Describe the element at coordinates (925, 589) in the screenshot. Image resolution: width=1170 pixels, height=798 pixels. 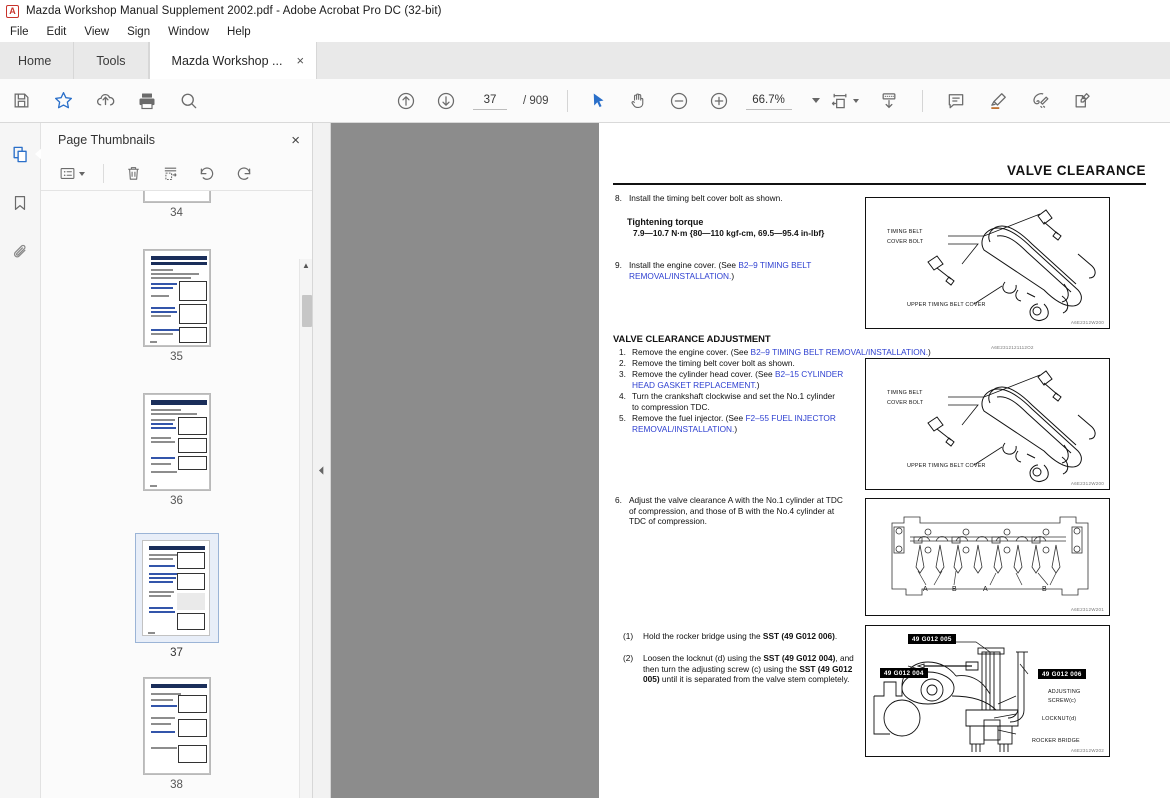
I see `figure-3-label-a1: A` at that location.